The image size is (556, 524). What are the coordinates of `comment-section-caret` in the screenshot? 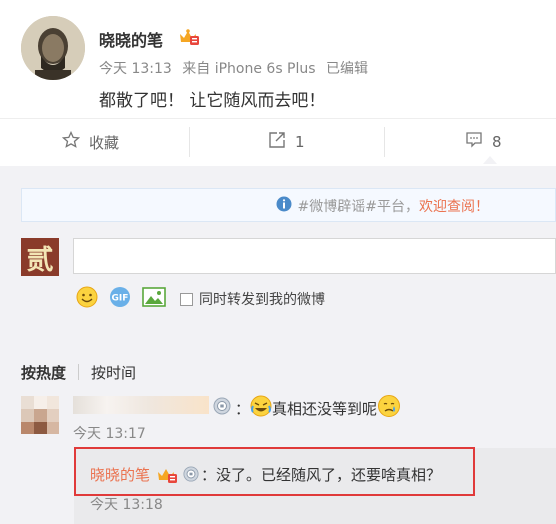 It's located at (490, 160).